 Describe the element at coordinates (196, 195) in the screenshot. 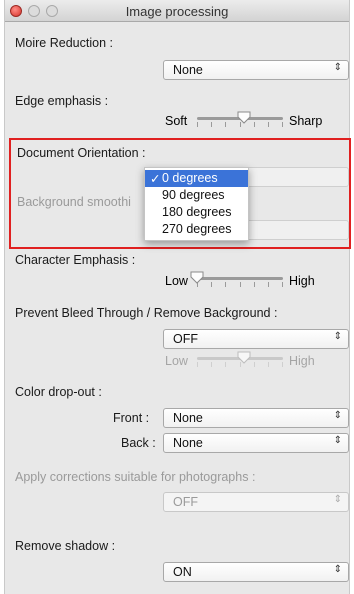

I see `orientation-option-90: 90 degrees` at that location.